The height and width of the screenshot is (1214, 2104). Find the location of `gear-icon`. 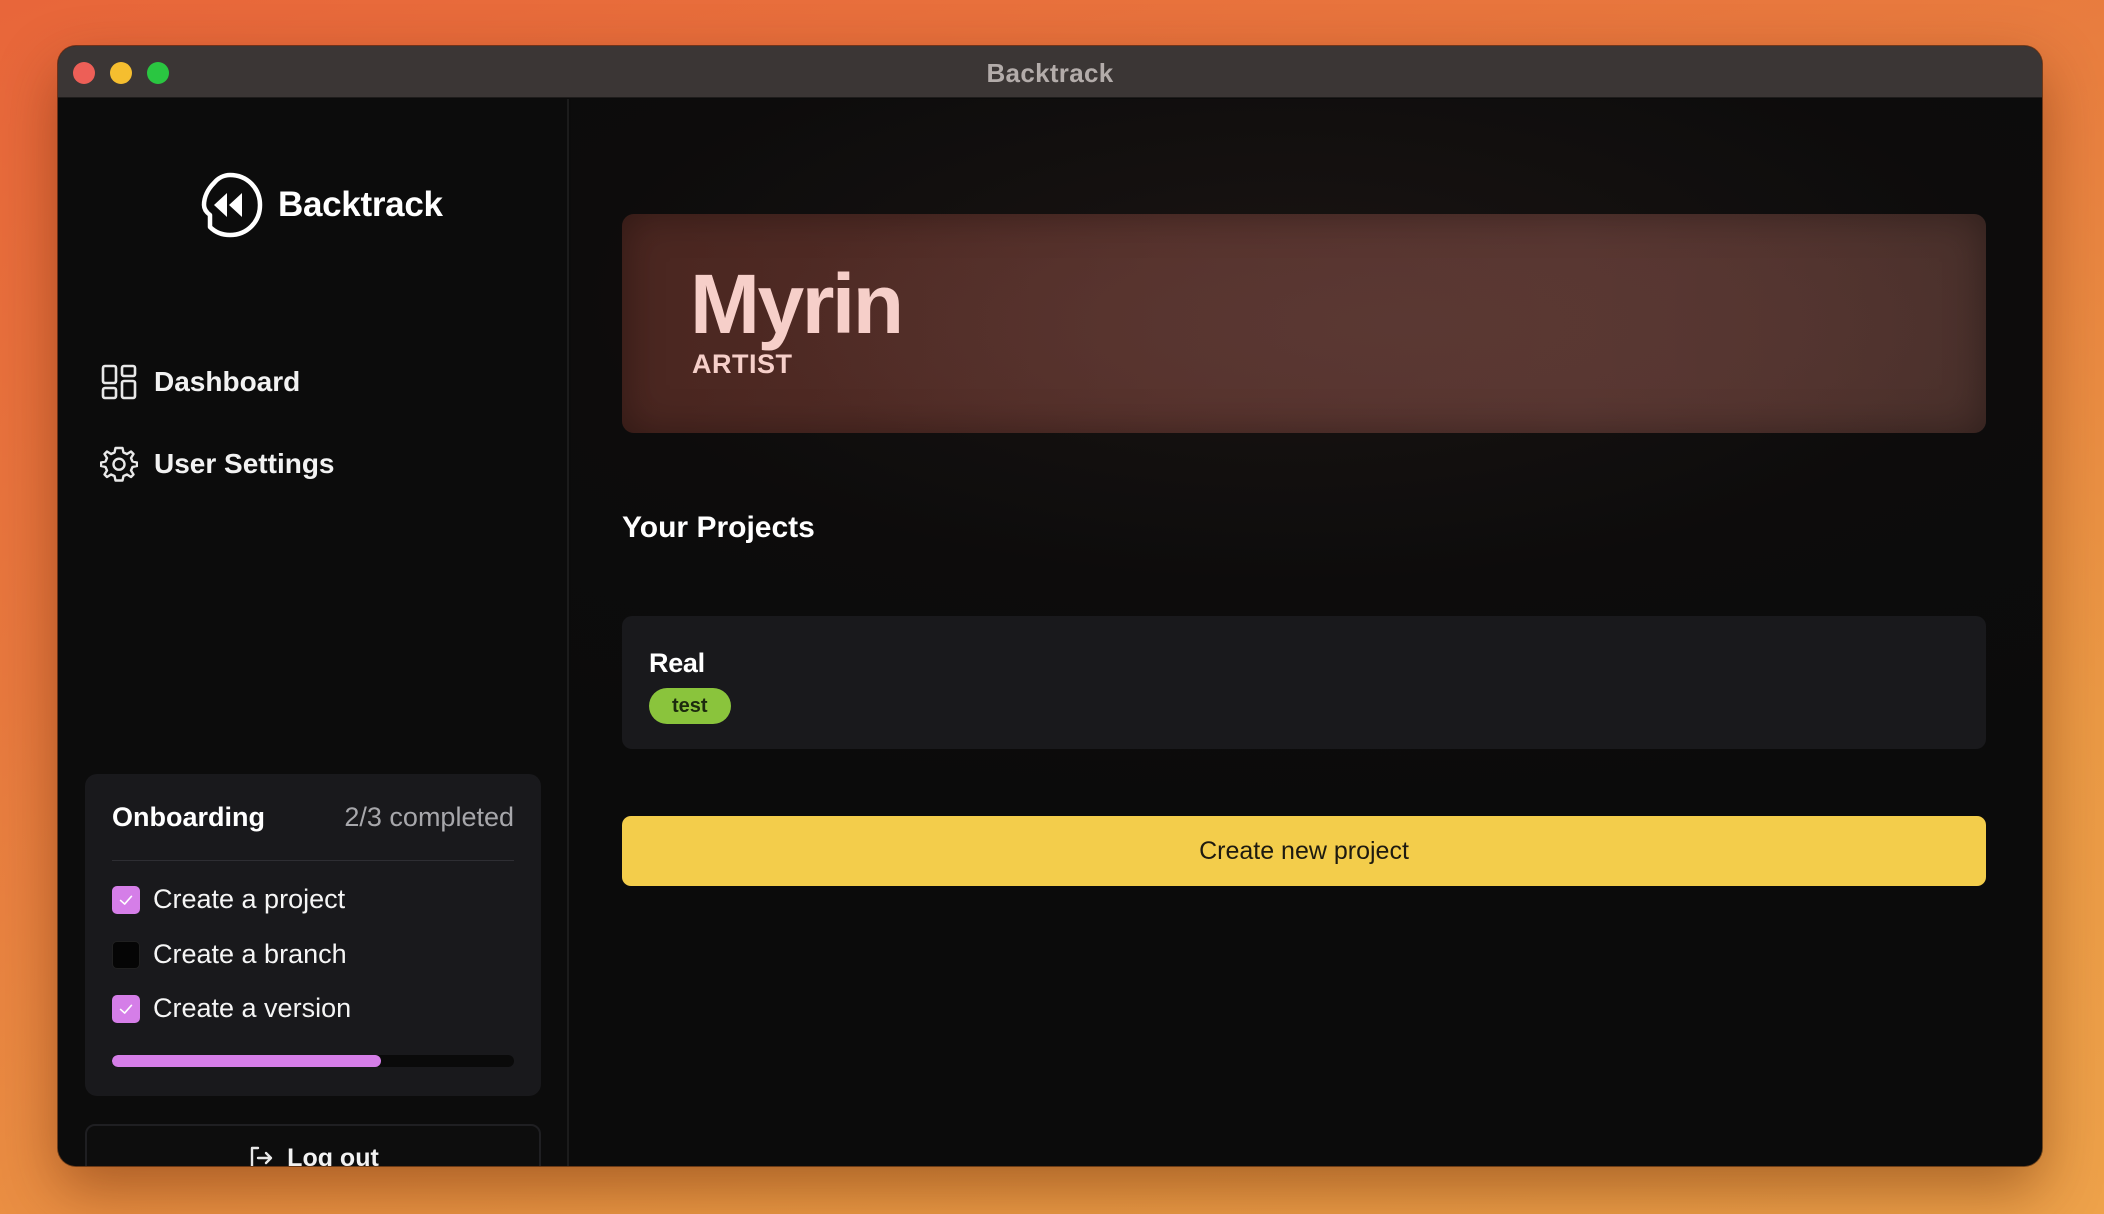

gear-icon is located at coordinates (119, 464).